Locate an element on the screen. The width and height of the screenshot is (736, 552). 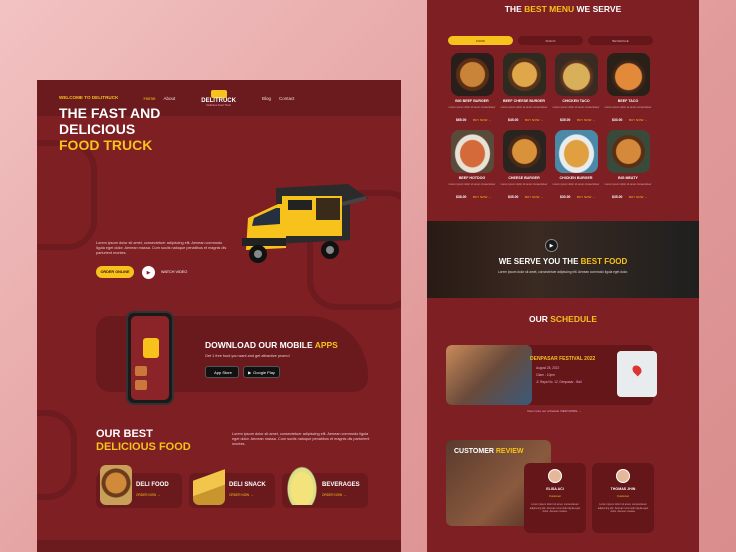
tab-beverage: BEVERAGE is located at coordinates (620, 40).